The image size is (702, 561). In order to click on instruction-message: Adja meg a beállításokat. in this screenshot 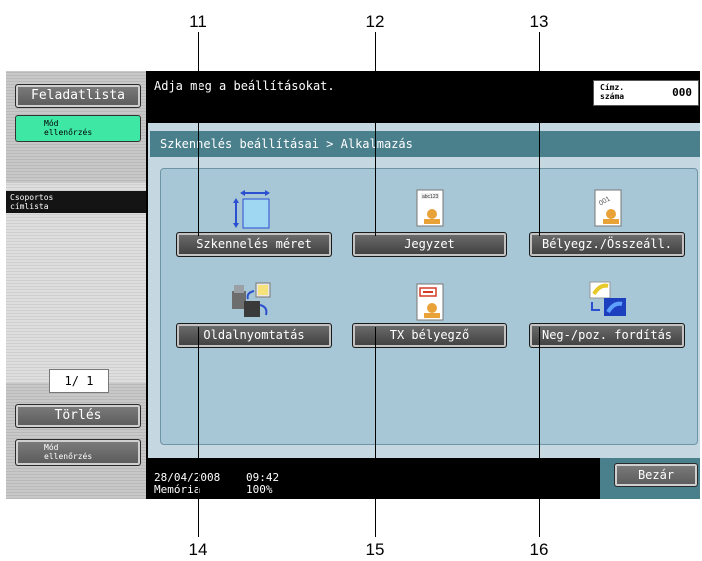, I will do `click(244, 86)`.